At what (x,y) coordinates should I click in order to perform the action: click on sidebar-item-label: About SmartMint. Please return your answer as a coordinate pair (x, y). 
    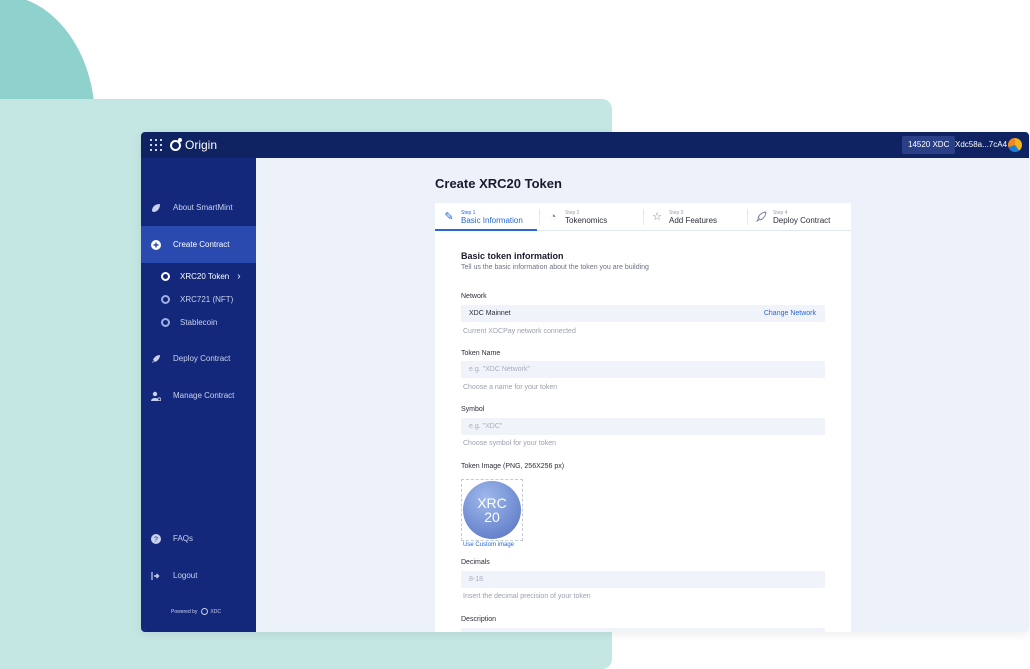
    Looking at the image, I should click on (203, 207).